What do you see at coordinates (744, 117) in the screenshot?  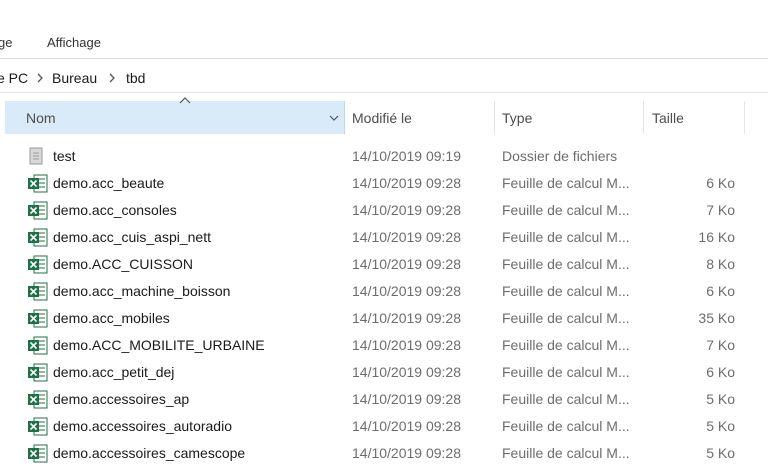 I see `column-divider` at bounding box center [744, 117].